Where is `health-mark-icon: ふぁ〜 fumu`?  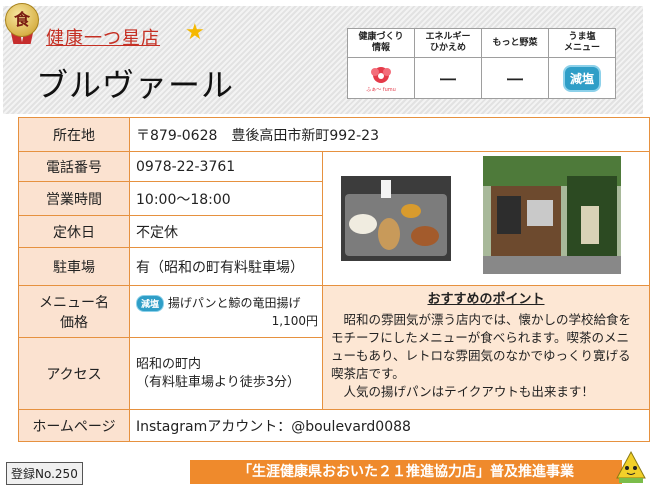
health-mark-icon: ふぁ〜 fumu is located at coordinates (381, 80).